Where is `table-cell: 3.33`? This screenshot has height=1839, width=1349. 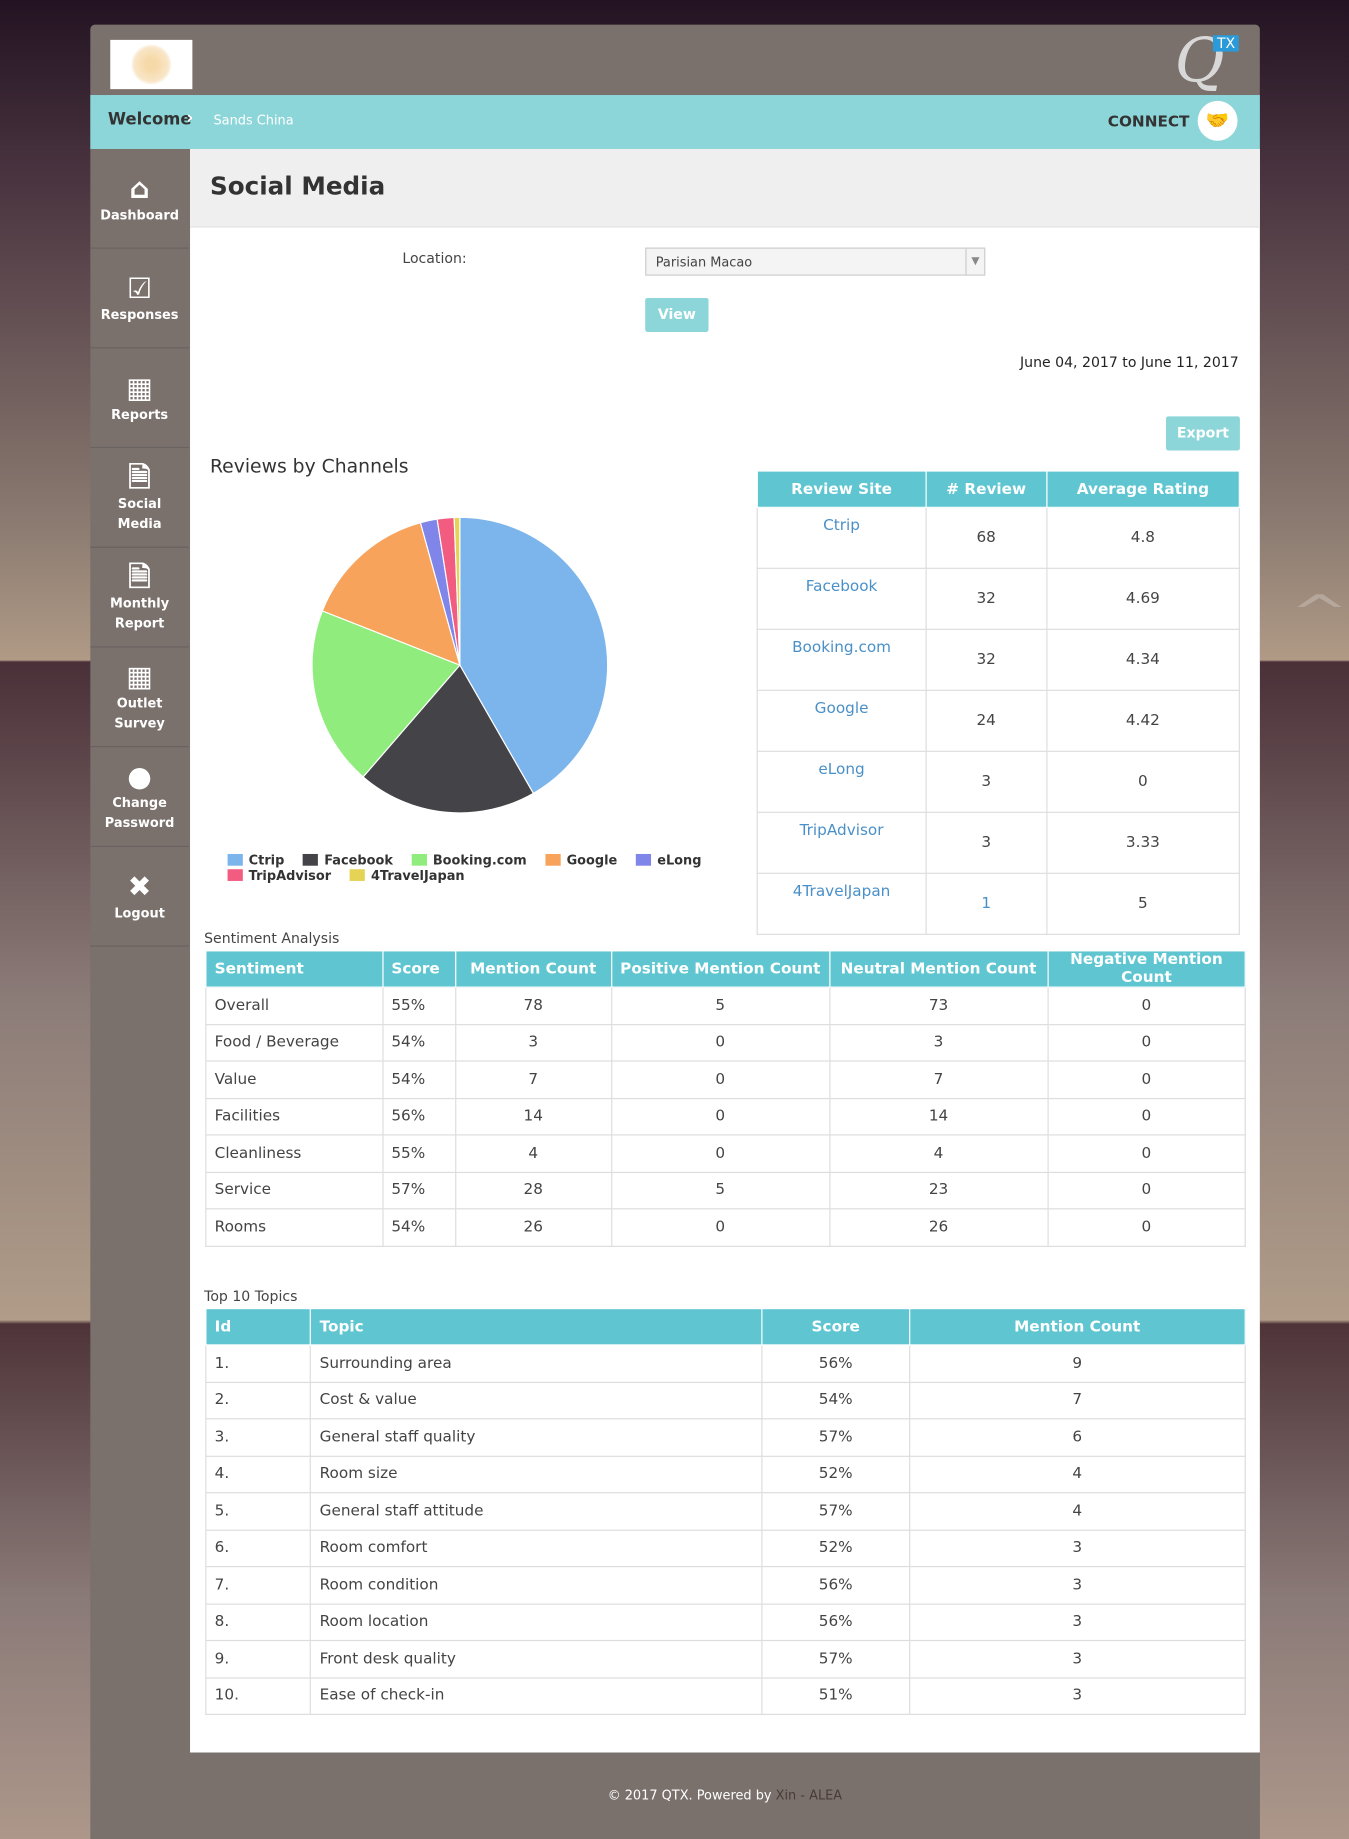
table-cell: 3.33 is located at coordinates (1142, 842).